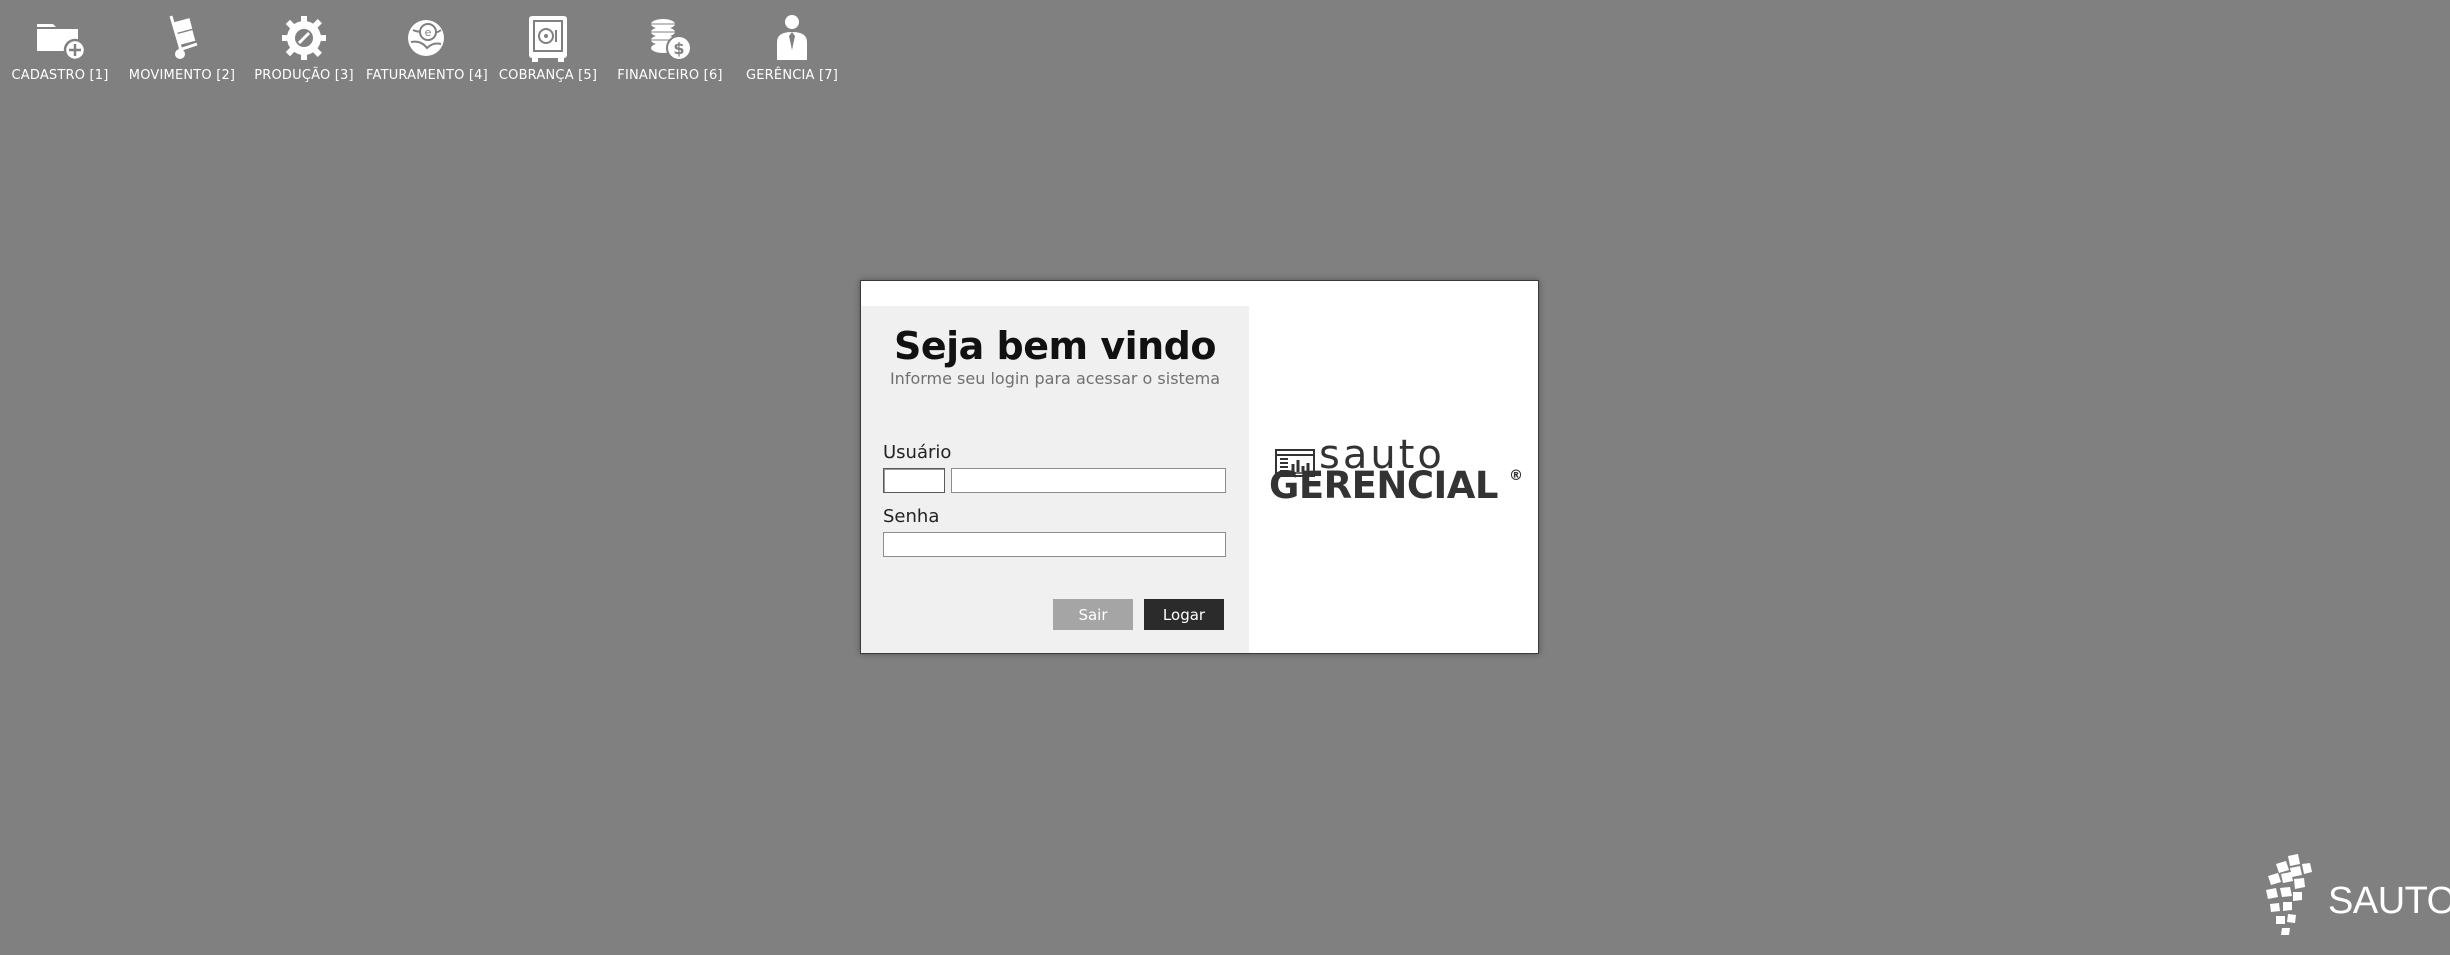 Image resolution: width=2450 pixels, height=955 pixels. What do you see at coordinates (428, 32) in the screenshot?
I see `svg-text: e` at bounding box center [428, 32].